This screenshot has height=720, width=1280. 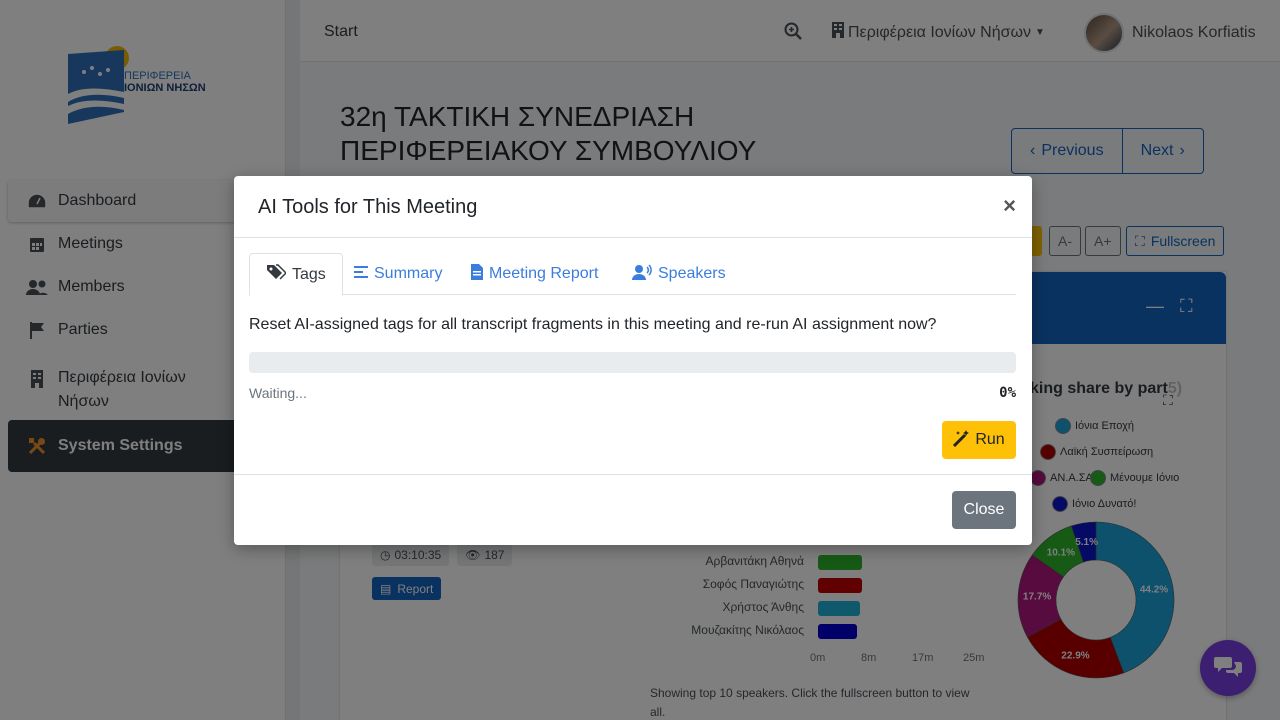 What do you see at coordinates (642, 274) in the screenshot?
I see `user-voice-icon` at bounding box center [642, 274].